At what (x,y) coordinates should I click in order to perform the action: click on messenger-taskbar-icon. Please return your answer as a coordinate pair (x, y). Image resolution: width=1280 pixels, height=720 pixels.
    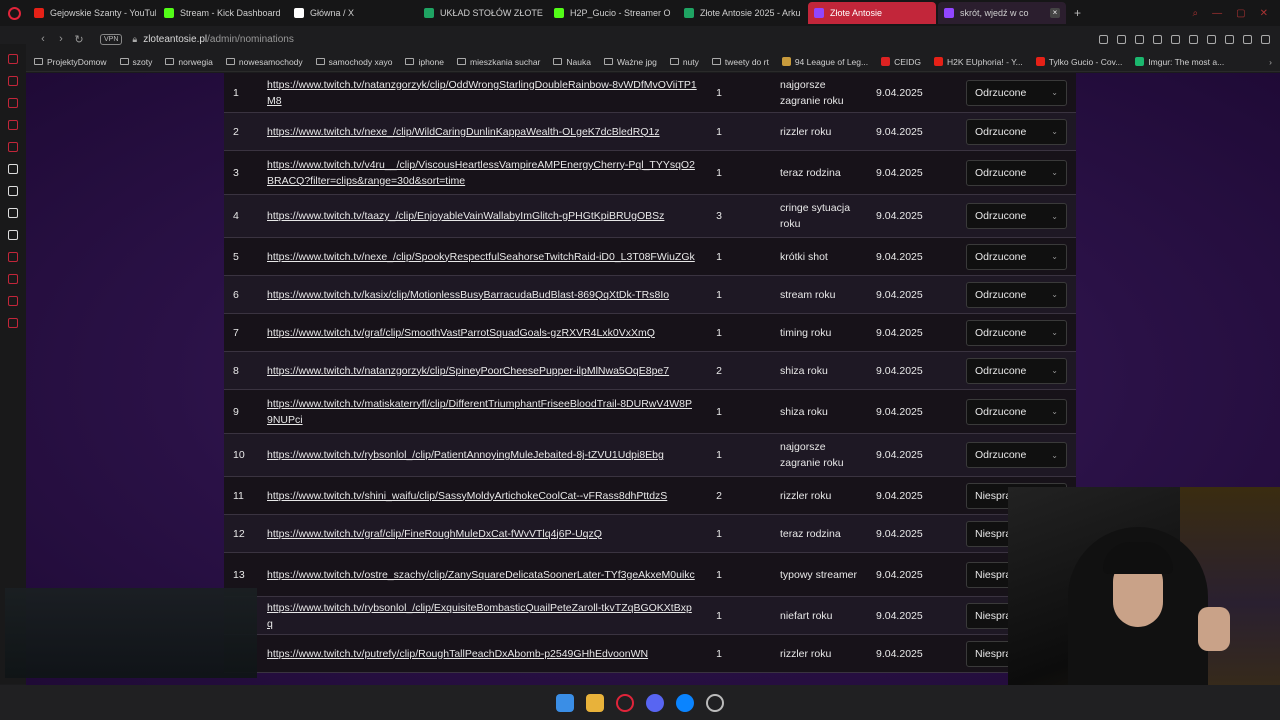
    Looking at the image, I should click on (685, 702).